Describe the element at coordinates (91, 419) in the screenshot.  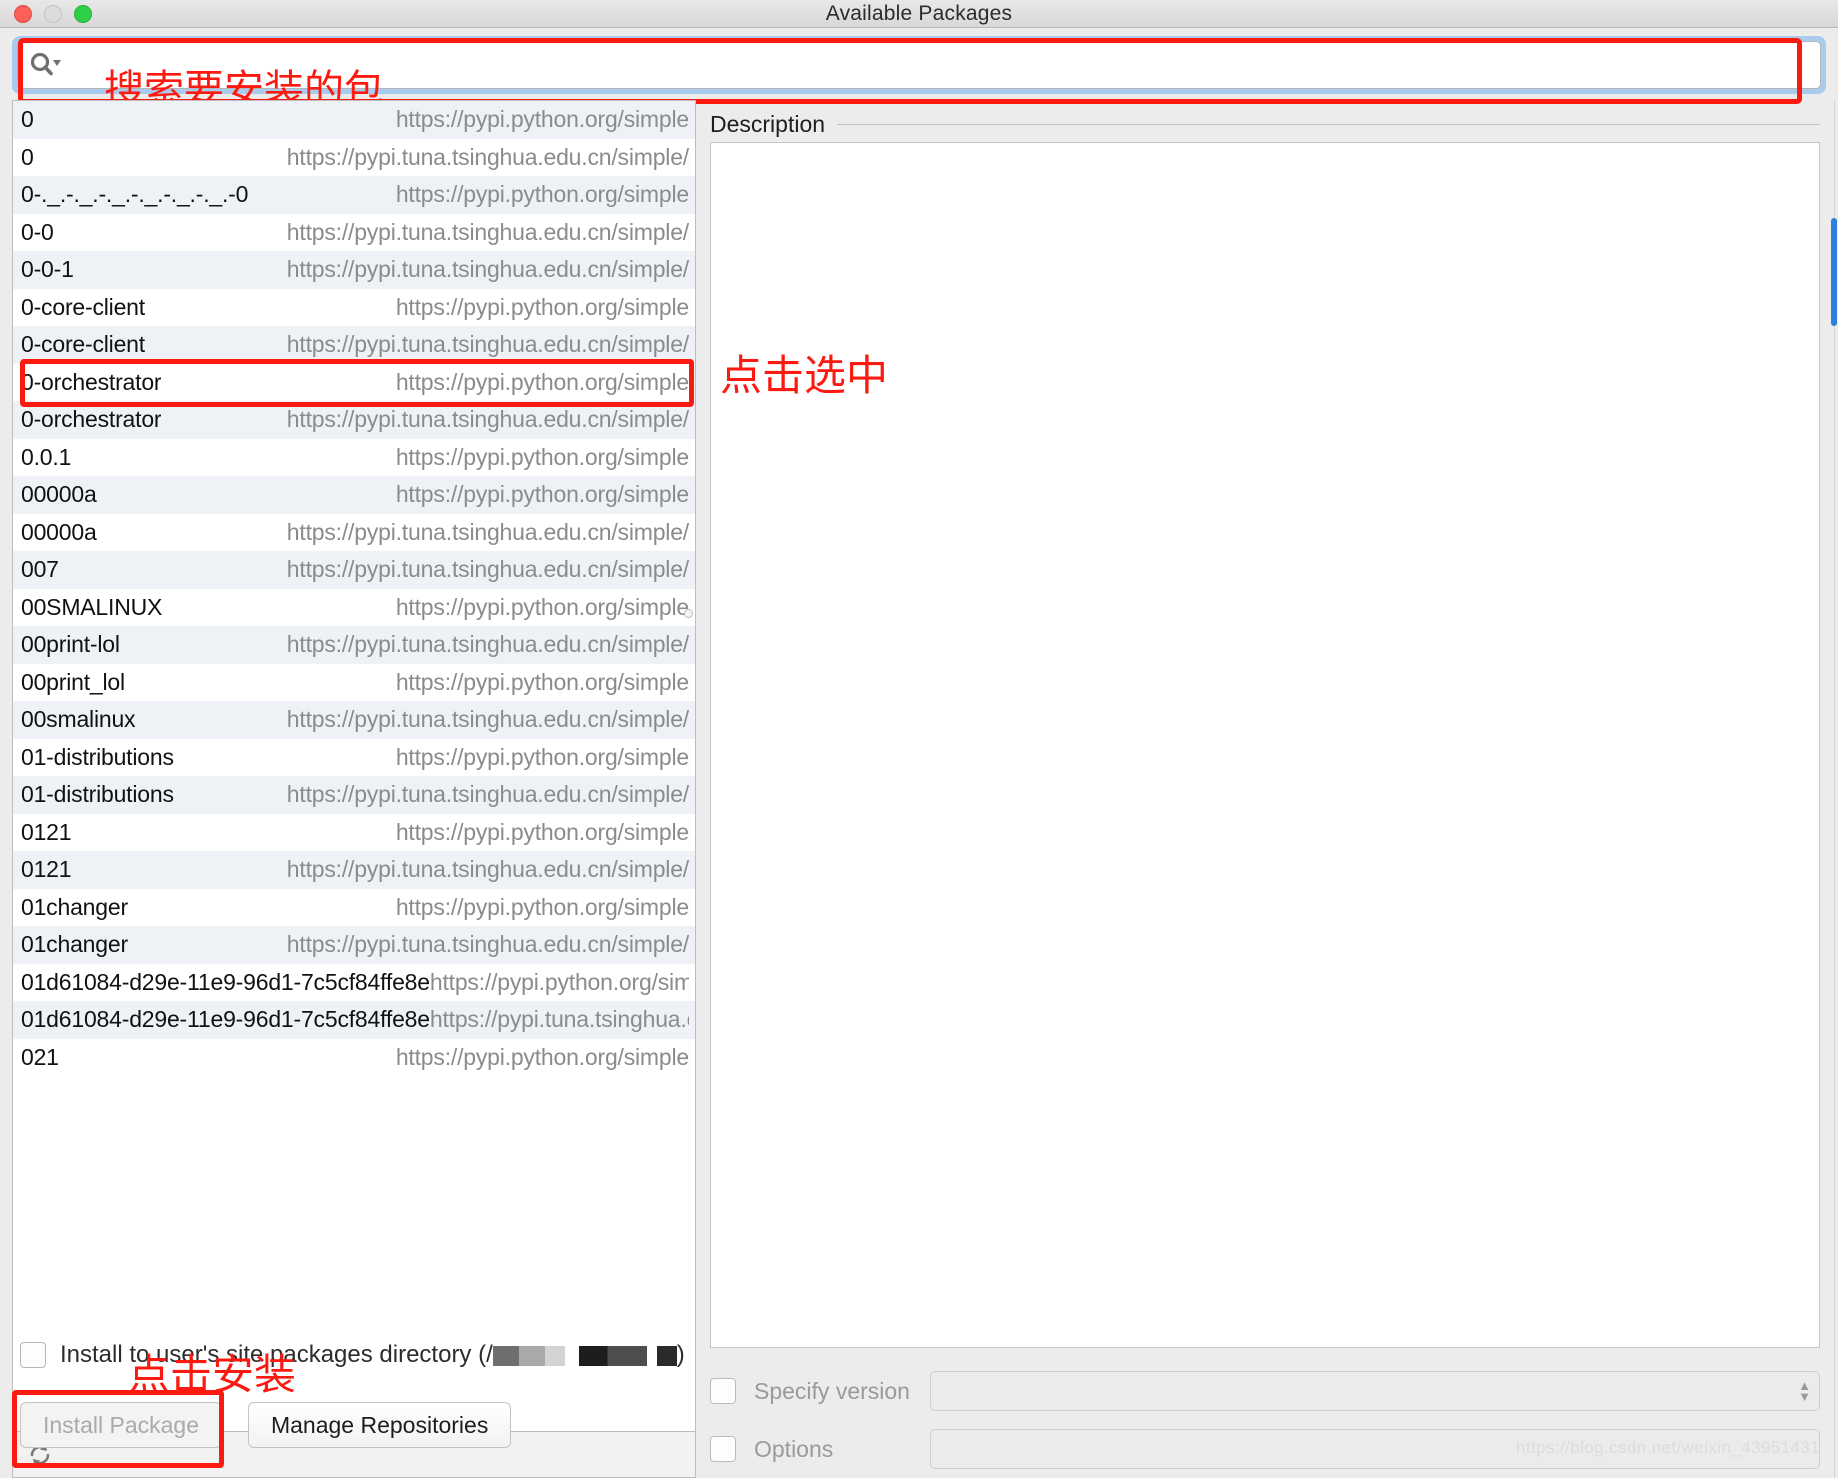
I see `package-name: 0-orchestrator` at that location.